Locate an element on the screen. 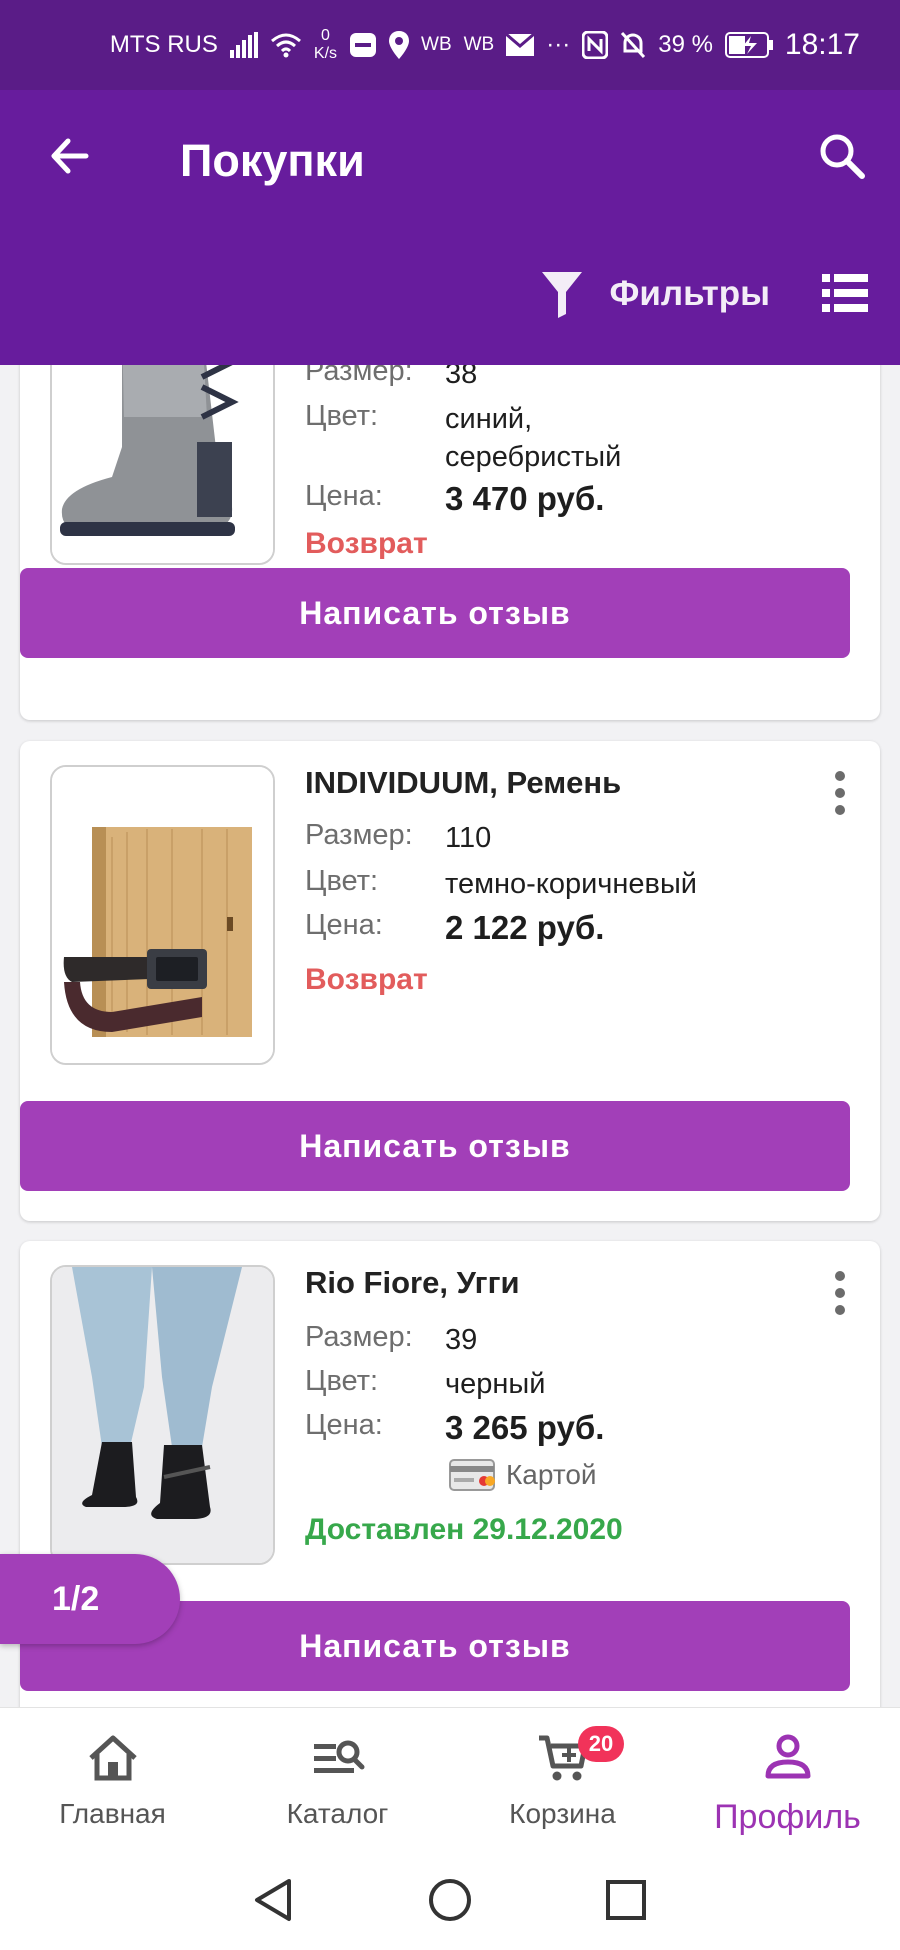 Image resolution: width=900 pixels, height=1950 pixels. battery-charging-icon is located at coordinates (748, 45).